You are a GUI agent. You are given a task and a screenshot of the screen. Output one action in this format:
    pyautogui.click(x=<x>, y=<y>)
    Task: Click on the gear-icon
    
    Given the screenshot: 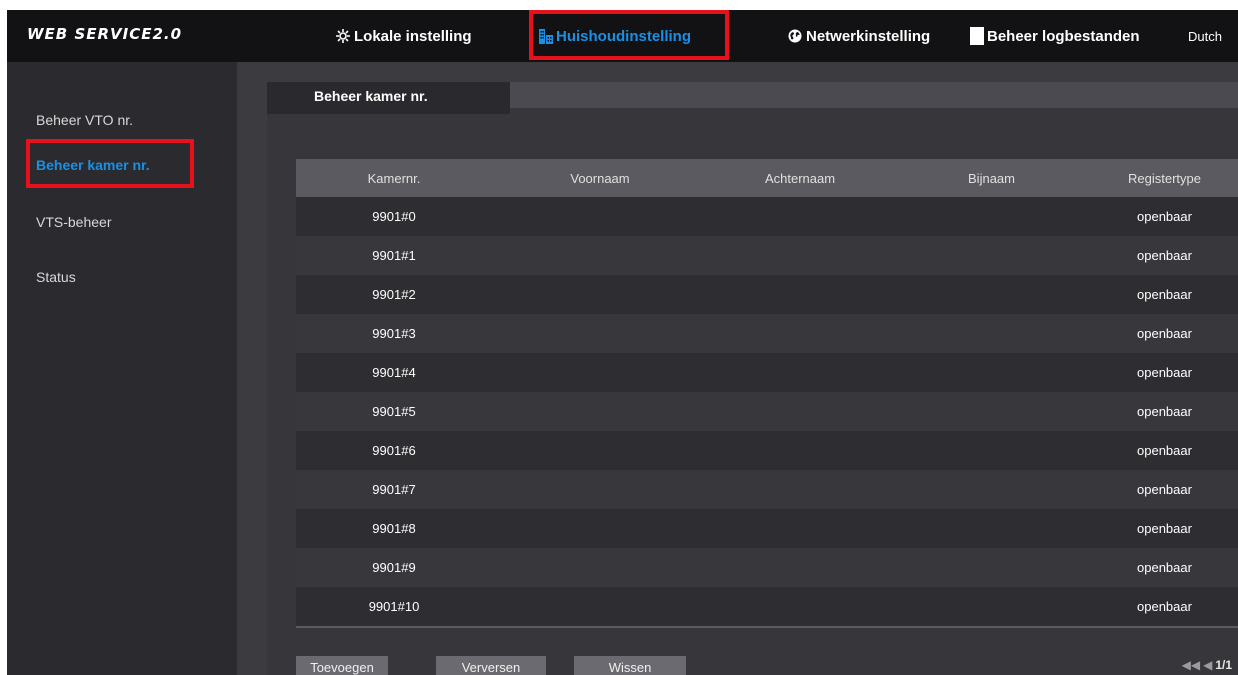 What is the action you would take?
    pyautogui.click(x=343, y=36)
    